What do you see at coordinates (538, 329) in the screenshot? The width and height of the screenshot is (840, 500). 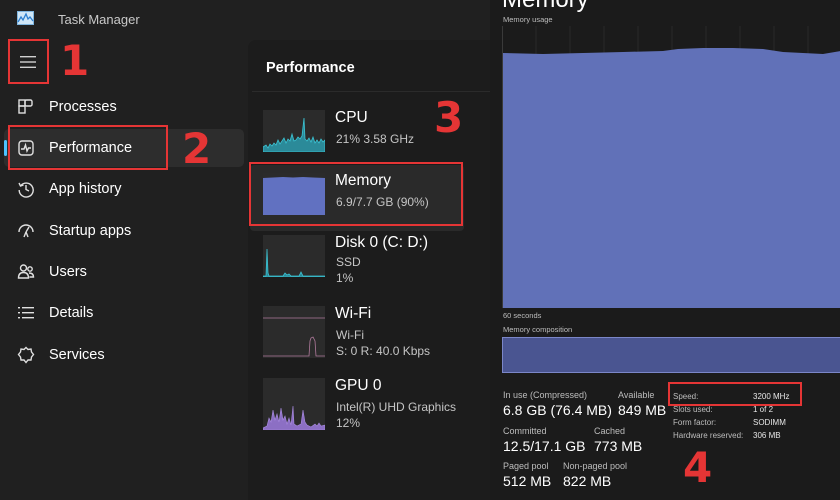 I see `composition-label: Memory composition` at bounding box center [538, 329].